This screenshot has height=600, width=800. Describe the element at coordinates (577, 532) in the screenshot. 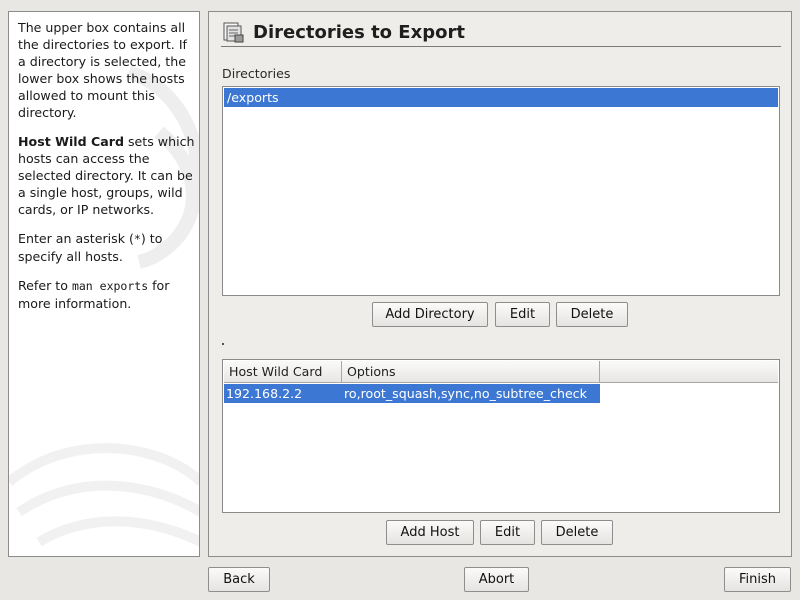

I see `delete-host-button: Delete` at that location.